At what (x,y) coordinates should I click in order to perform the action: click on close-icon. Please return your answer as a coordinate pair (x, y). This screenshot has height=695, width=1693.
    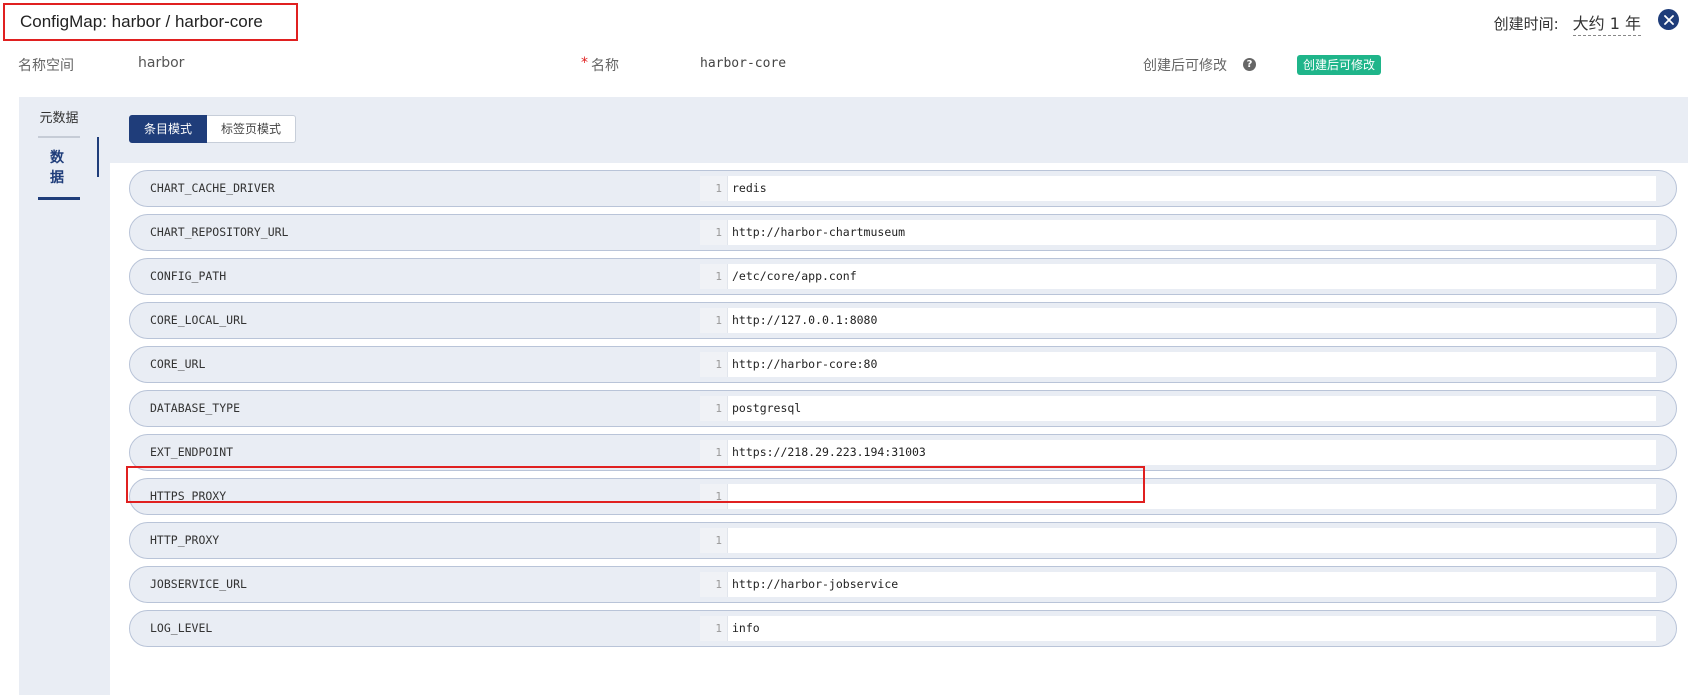
    Looking at the image, I should click on (1668, 19).